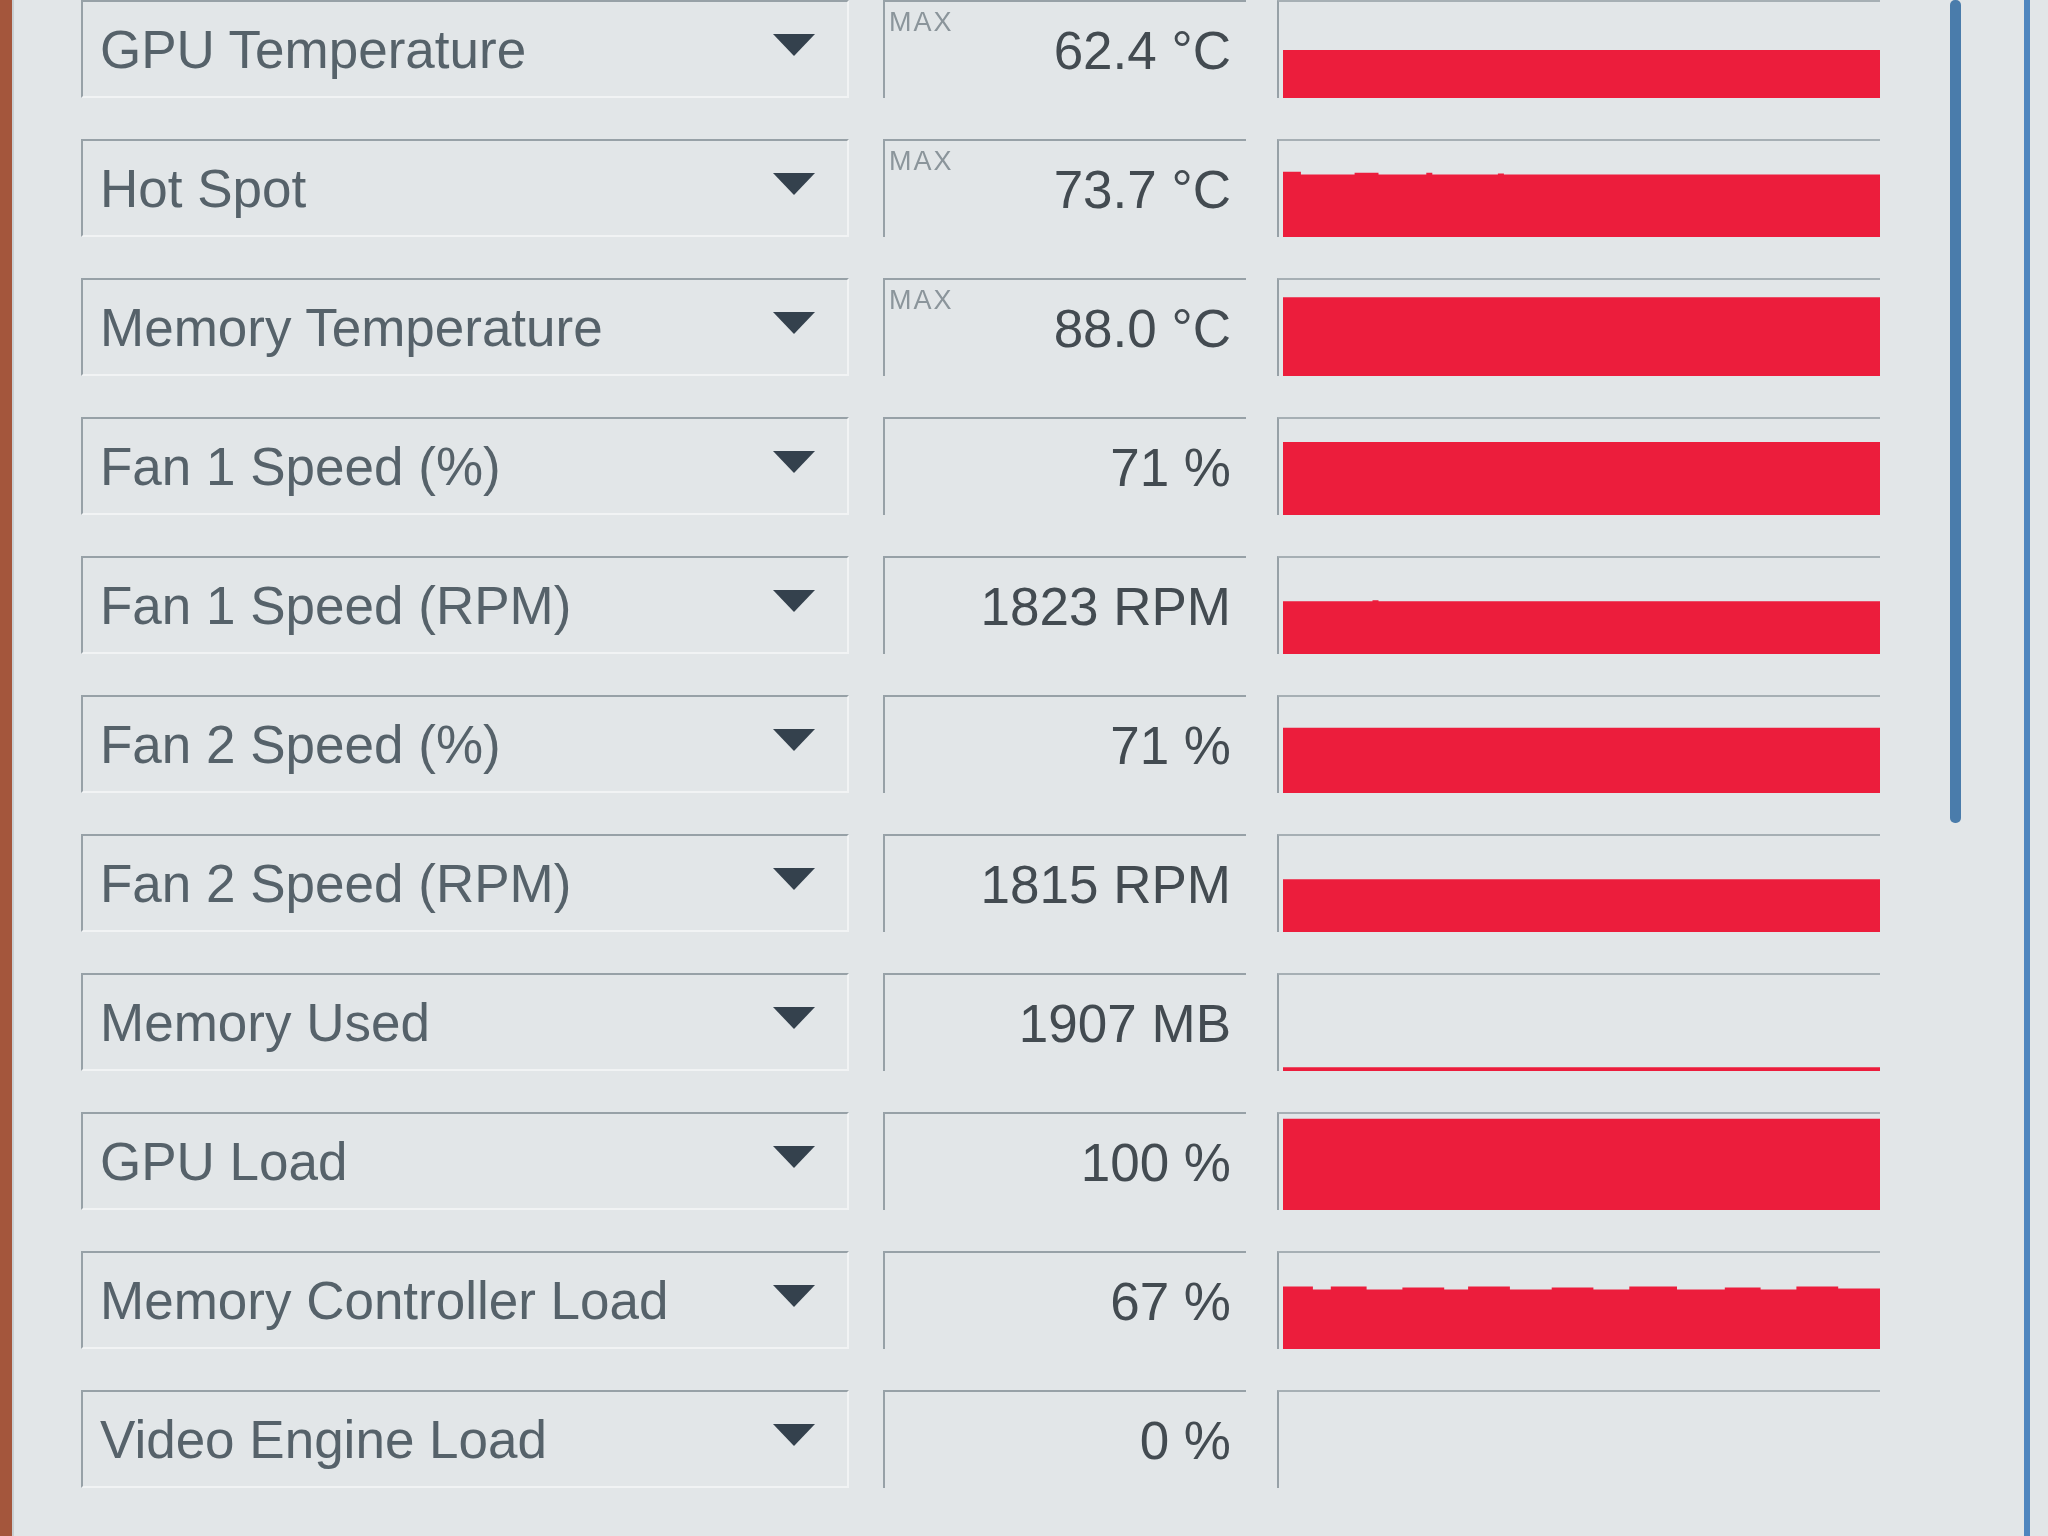  Describe the element at coordinates (1105, 606) in the screenshot. I see `sensor-reading: 1823 RPM` at that location.